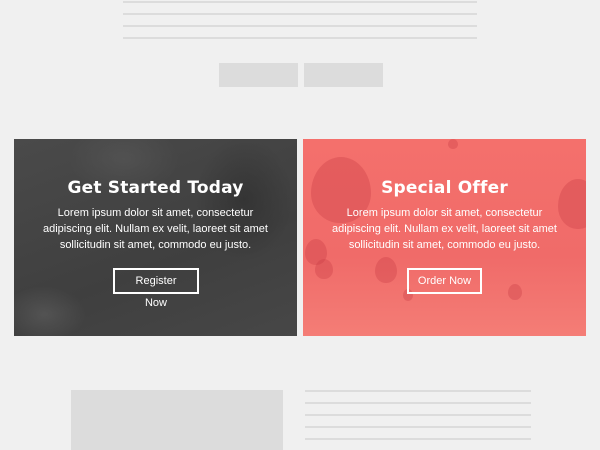 This screenshot has width=600, height=450. What do you see at coordinates (444, 188) in the screenshot?
I see `card-title: Special Offer` at bounding box center [444, 188].